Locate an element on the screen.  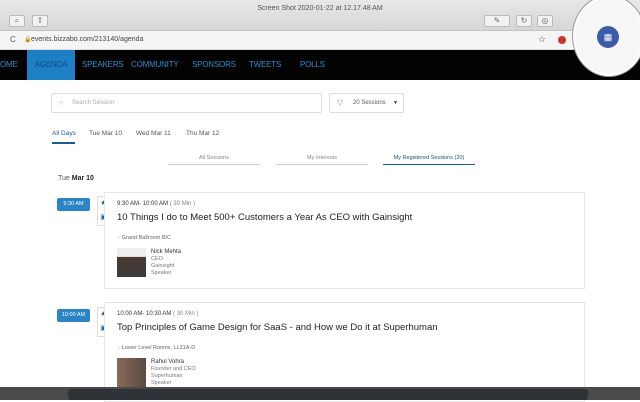
nav-speakers: SPEAKERS is located at coordinates (103, 65).